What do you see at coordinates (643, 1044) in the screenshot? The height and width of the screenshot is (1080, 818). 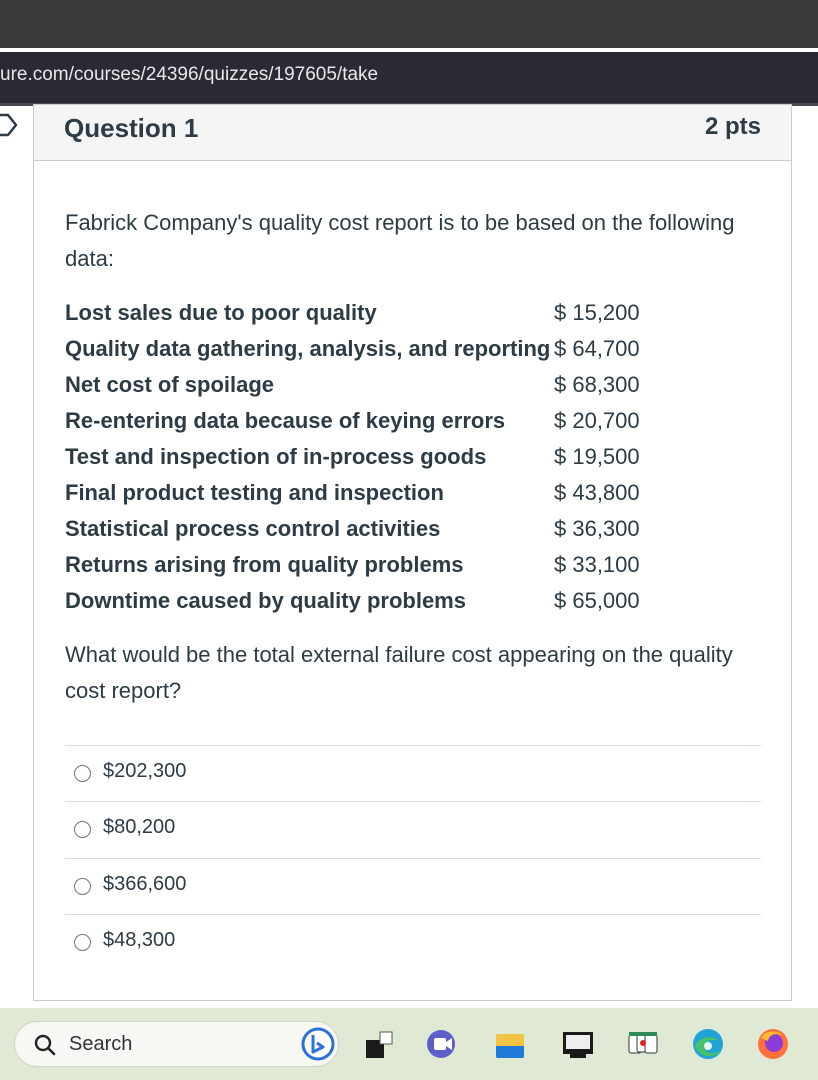 I see `solitaire-icon` at bounding box center [643, 1044].